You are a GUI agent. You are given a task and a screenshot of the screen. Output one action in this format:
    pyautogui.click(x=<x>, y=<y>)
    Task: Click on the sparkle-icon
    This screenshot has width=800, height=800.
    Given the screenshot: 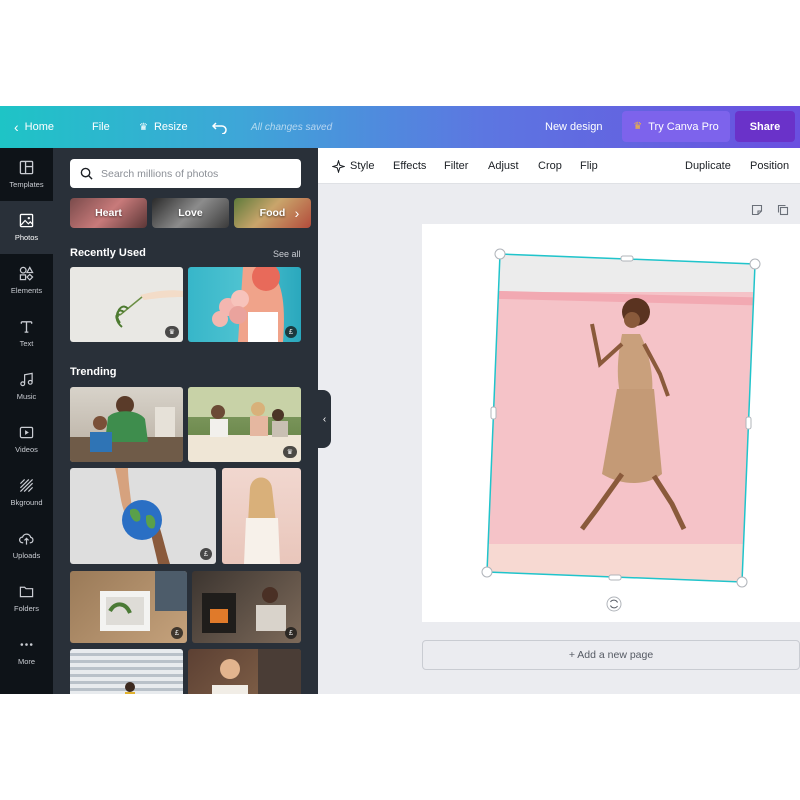 What is the action you would take?
    pyautogui.click(x=338, y=166)
    